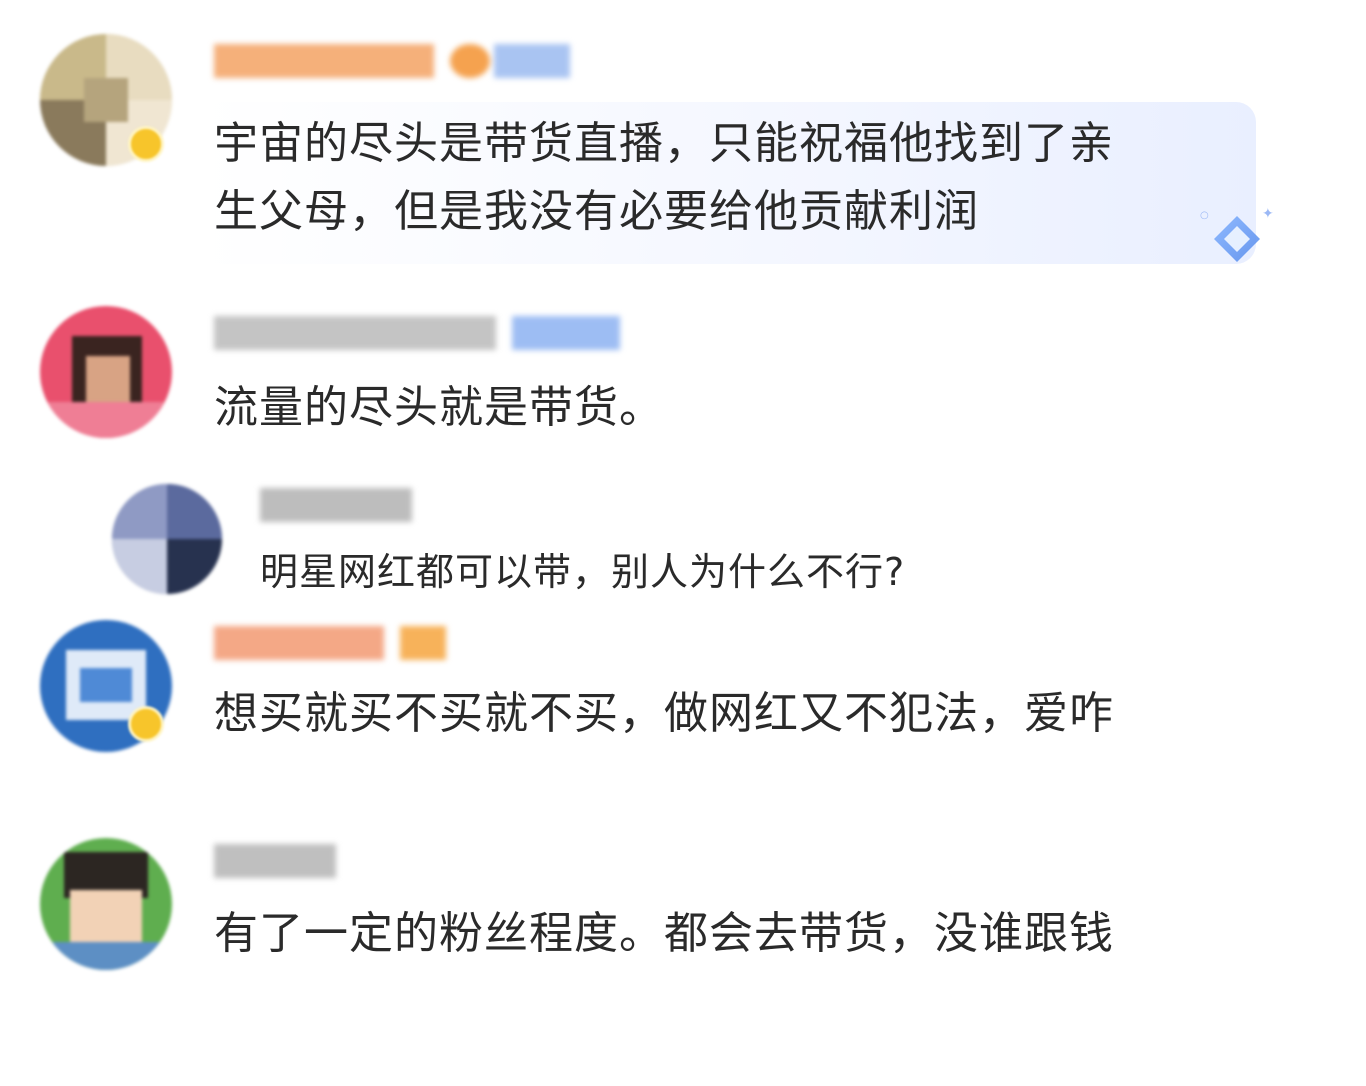 Image resolution: width=1366 pixels, height=1086 pixels. What do you see at coordinates (1268, 214) in the screenshot?
I see `sparkle-icon: ✦` at bounding box center [1268, 214].